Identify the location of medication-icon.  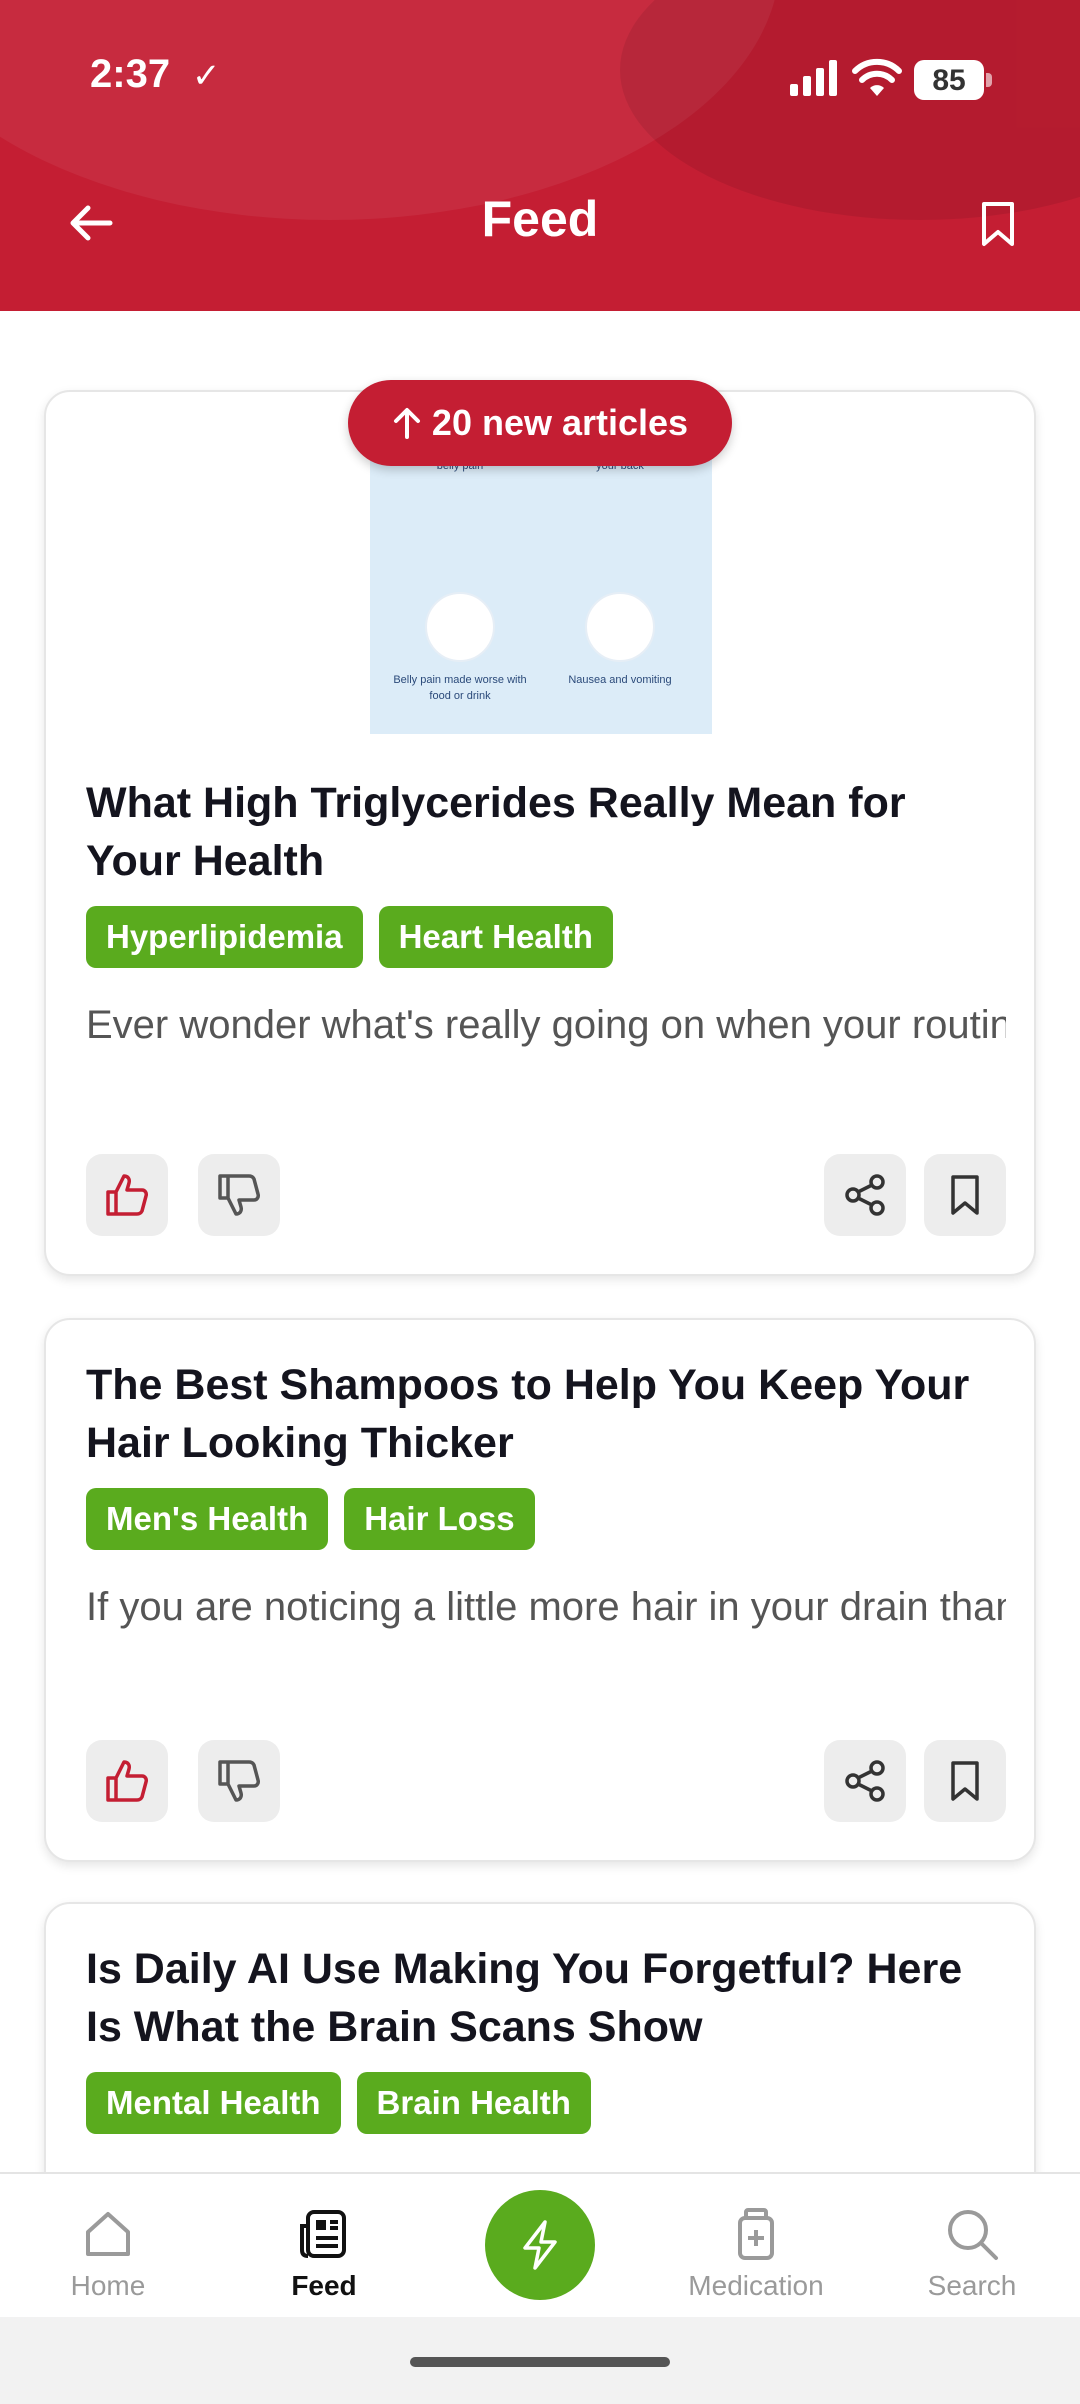
(756, 2234).